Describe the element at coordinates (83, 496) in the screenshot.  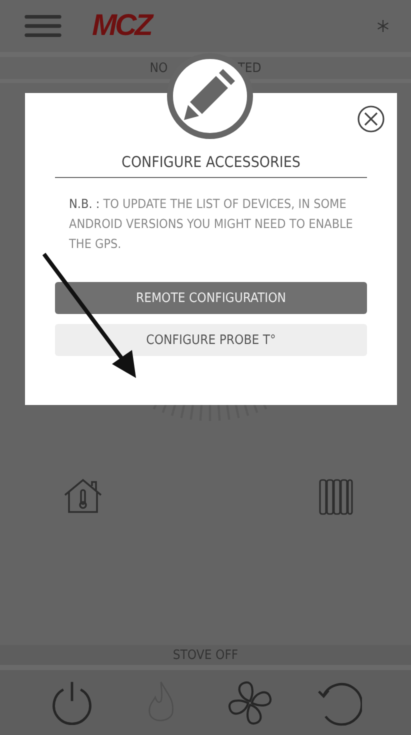
I see `house-thermometer-icon` at that location.